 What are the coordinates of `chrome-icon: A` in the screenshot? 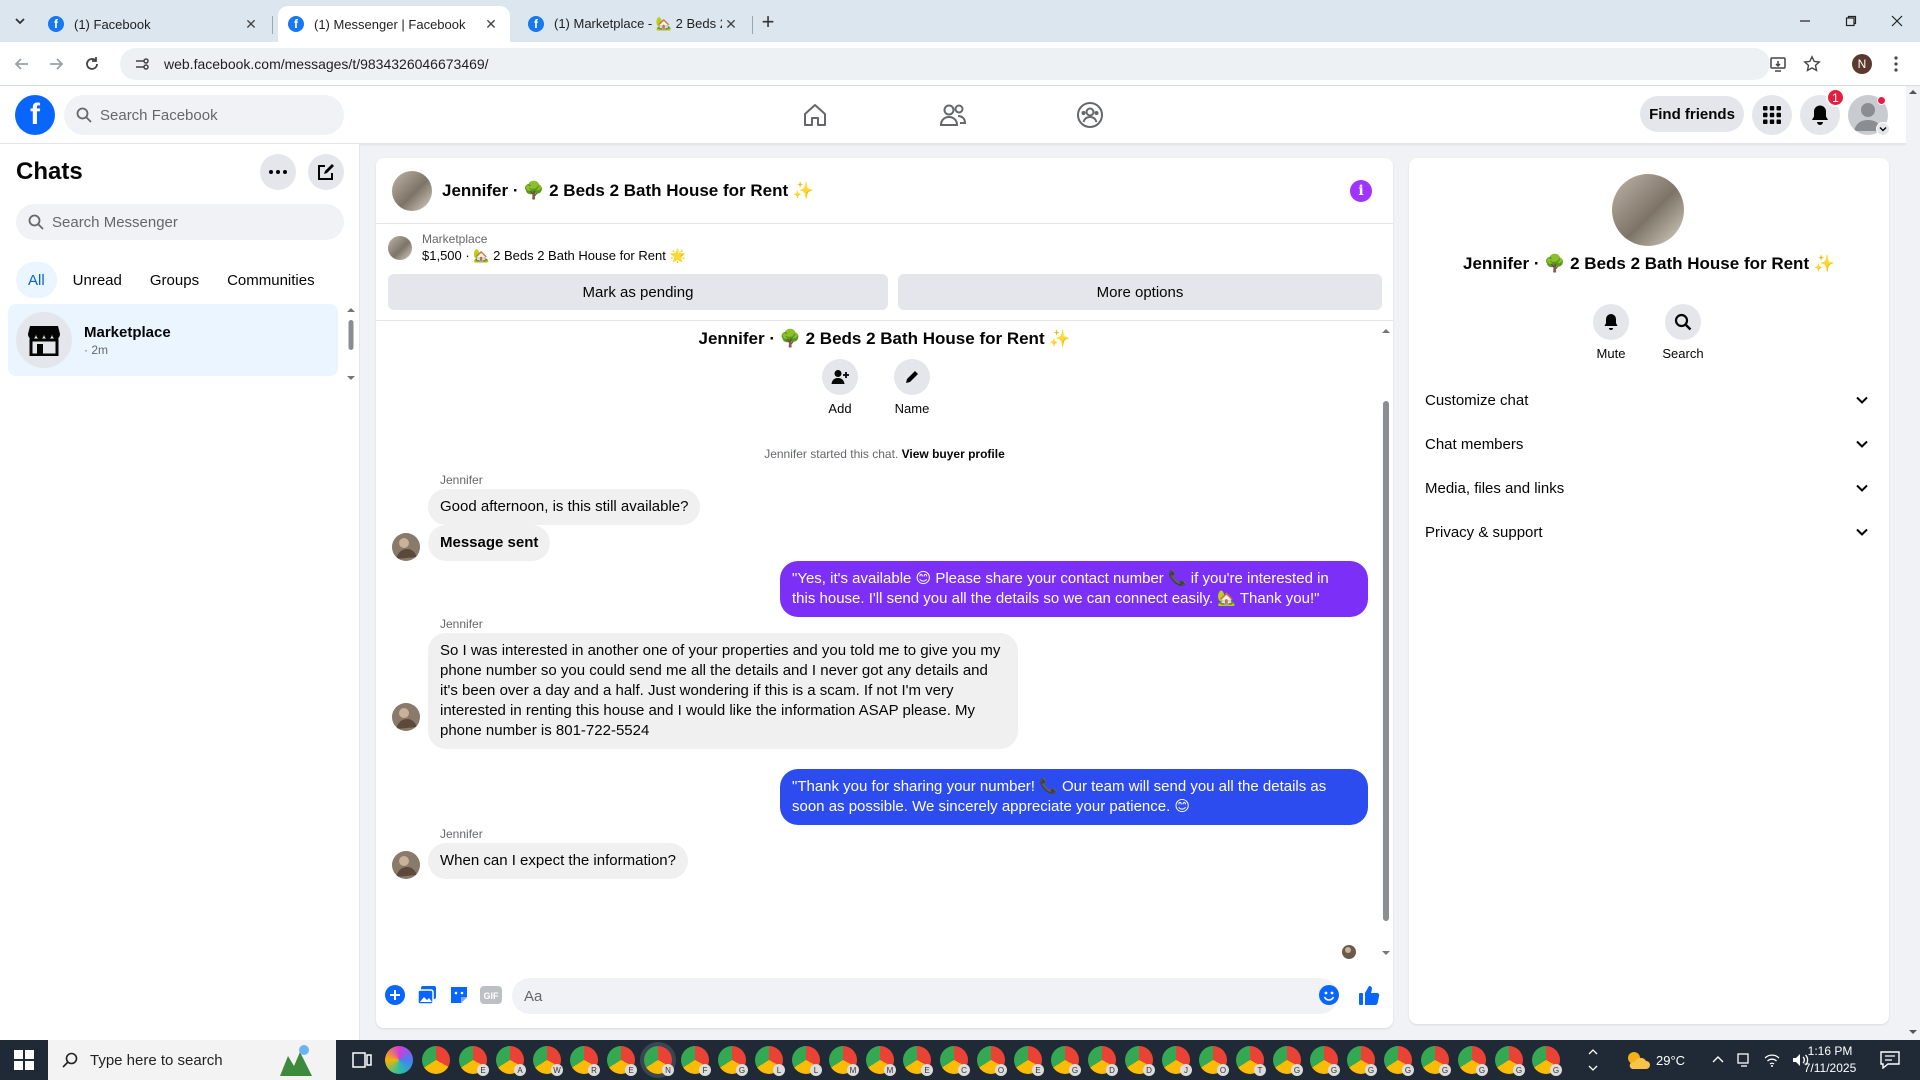 It's located at (511, 1061).